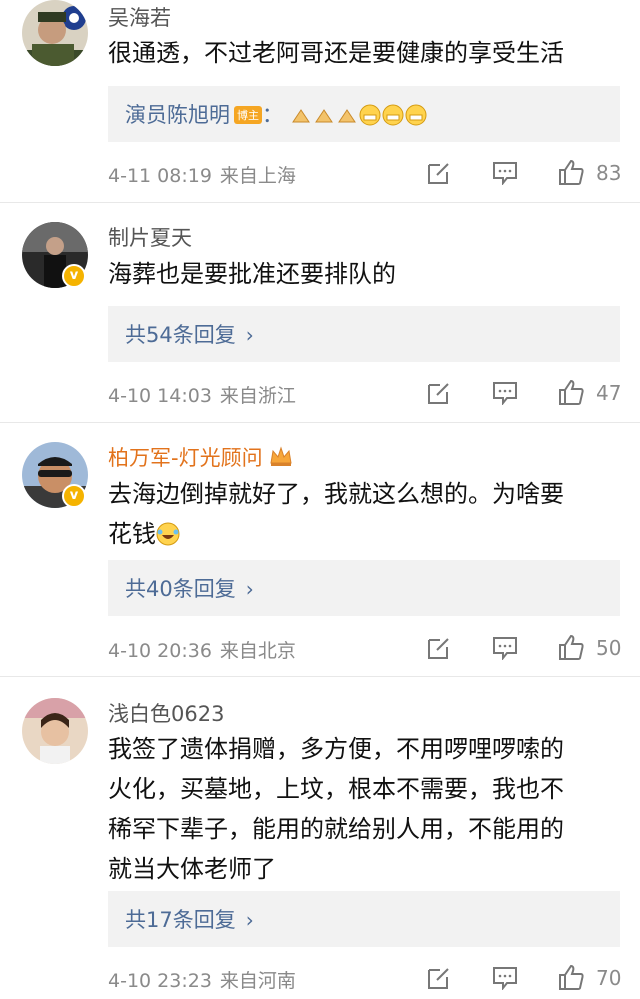 The width and height of the screenshot is (640, 999). What do you see at coordinates (609, 648) in the screenshot?
I see `like-count: 50` at bounding box center [609, 648].